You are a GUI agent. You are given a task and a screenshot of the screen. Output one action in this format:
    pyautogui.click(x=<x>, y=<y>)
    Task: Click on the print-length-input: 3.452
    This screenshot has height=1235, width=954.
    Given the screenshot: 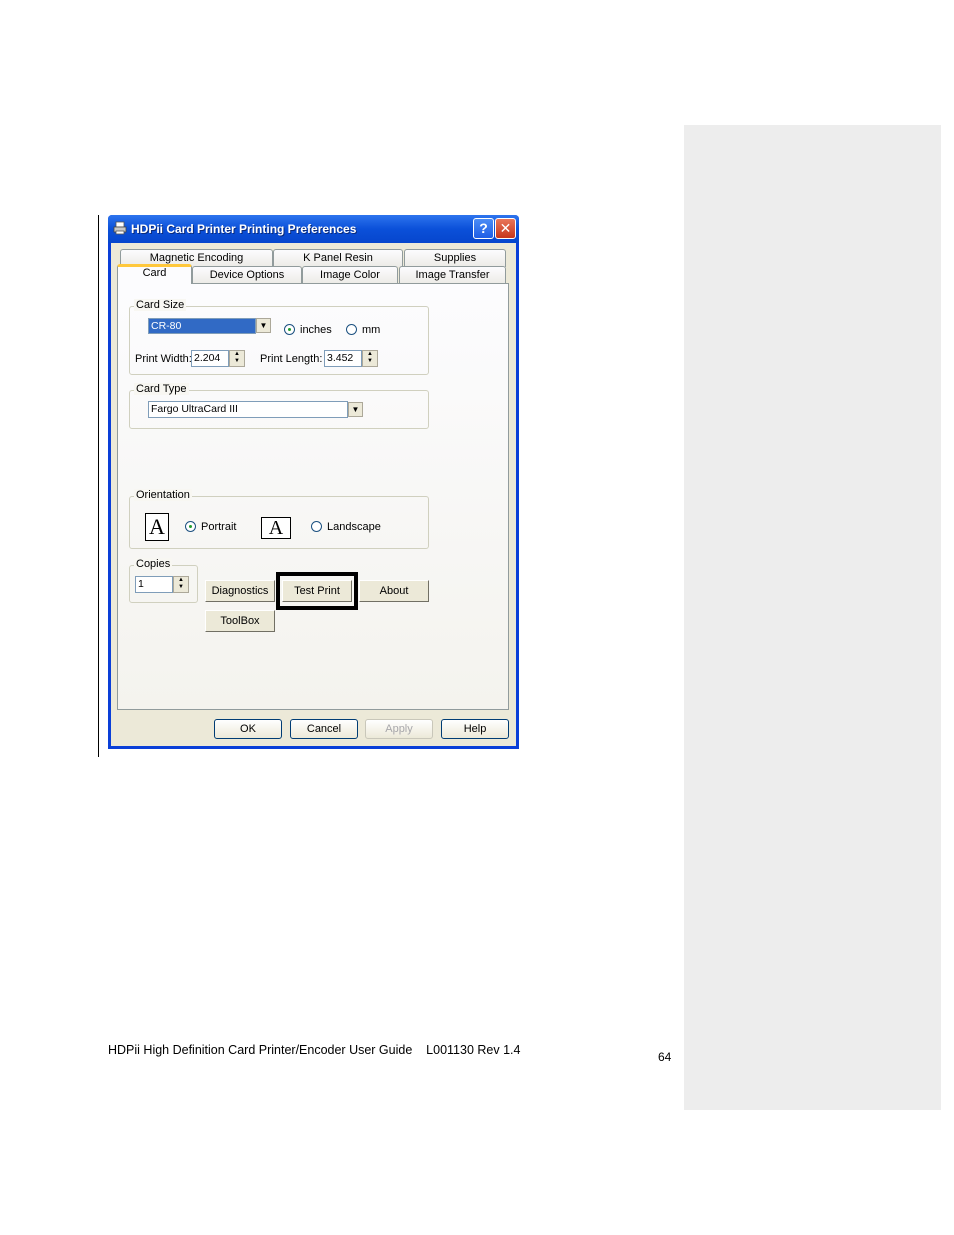 What is the action you would take?
    pyautogui.click(x=343, y=358)
    